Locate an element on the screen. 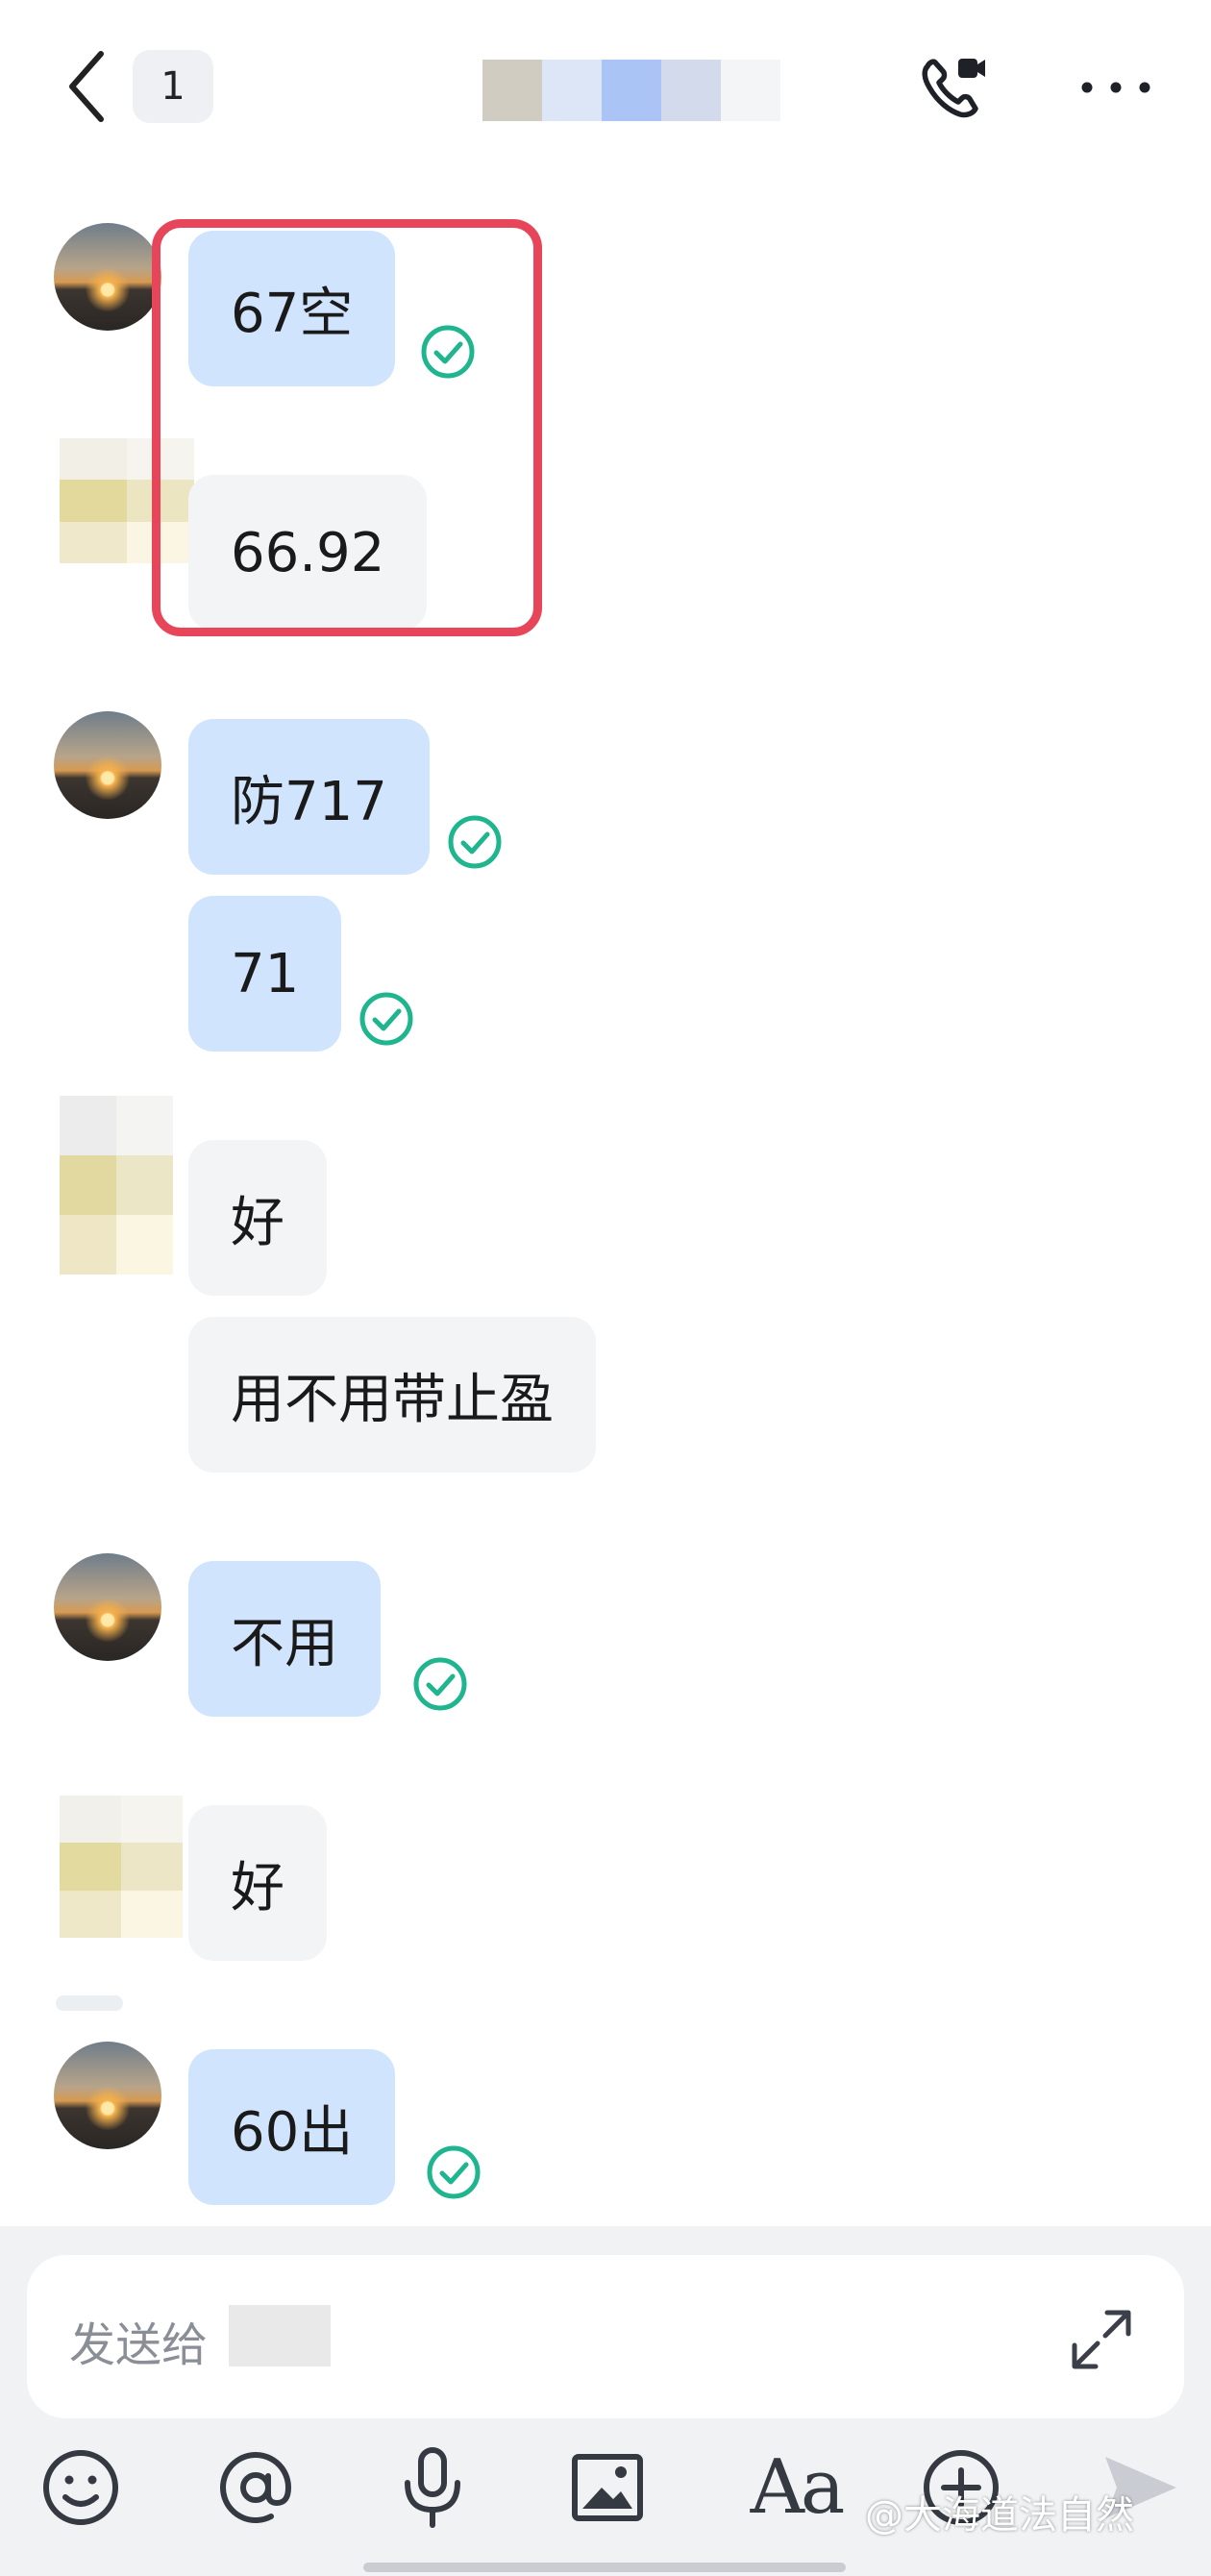 The height and width of the screenshot is (2576, 1211). message-input: 发送给 is located at coordinates (605, 2337).